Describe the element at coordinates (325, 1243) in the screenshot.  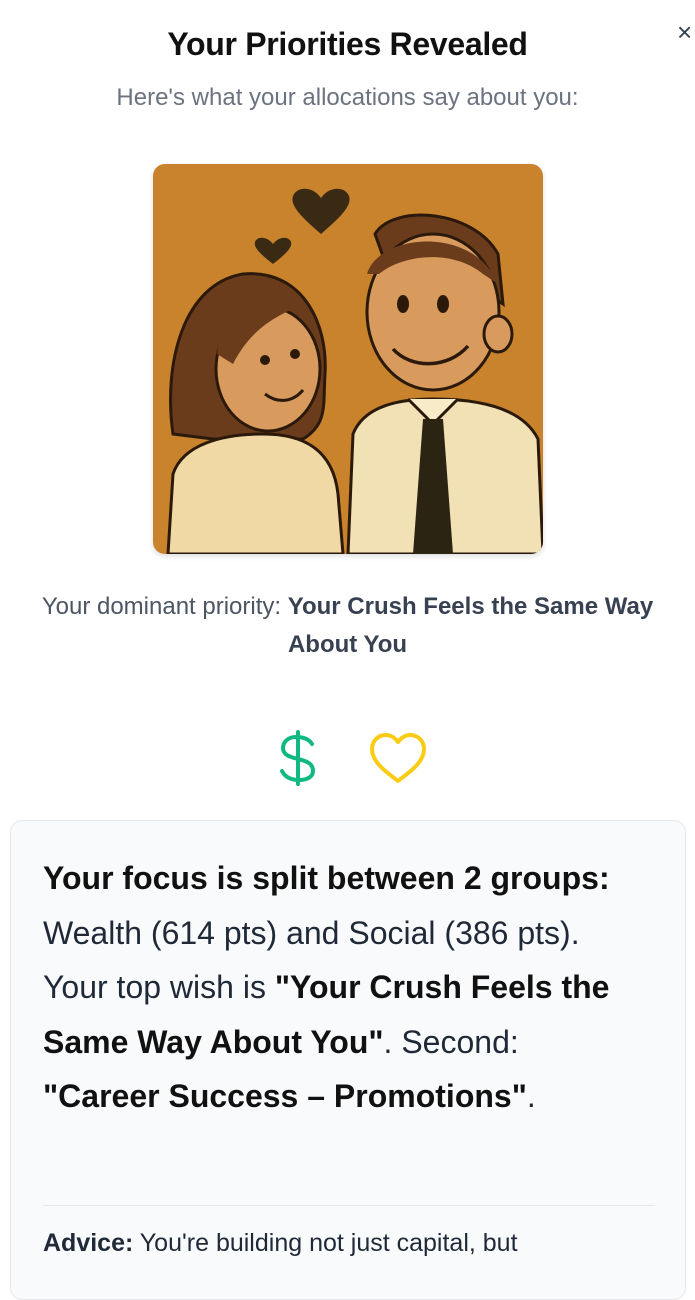
I see `advice-body: You're building not just capital, but` at that location.